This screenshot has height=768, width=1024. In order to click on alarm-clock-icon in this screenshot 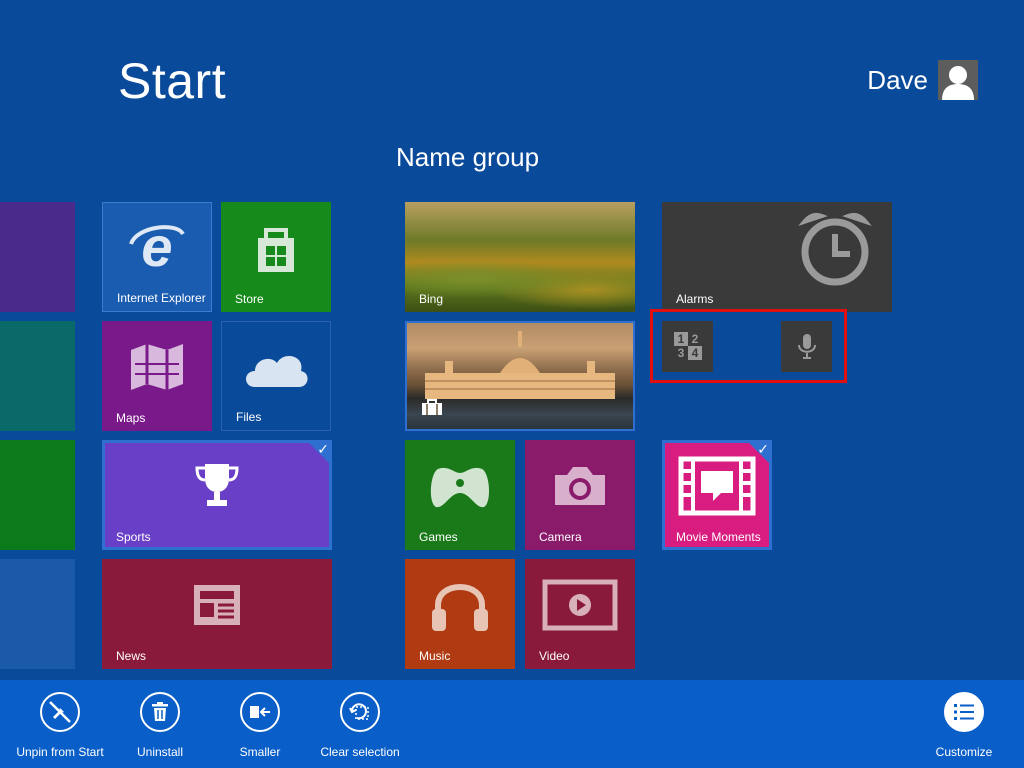, I will do `click(834, 248)`.